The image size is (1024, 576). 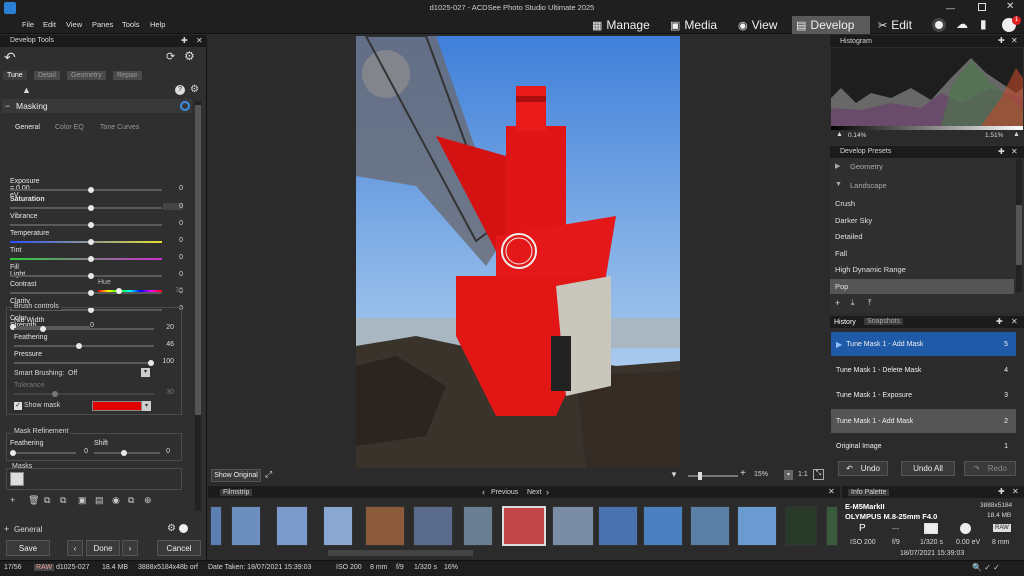 What do you see at coordinates (74, 24) in the screenshot?
I see `menu-view: View` at bounding box center [74, 24].